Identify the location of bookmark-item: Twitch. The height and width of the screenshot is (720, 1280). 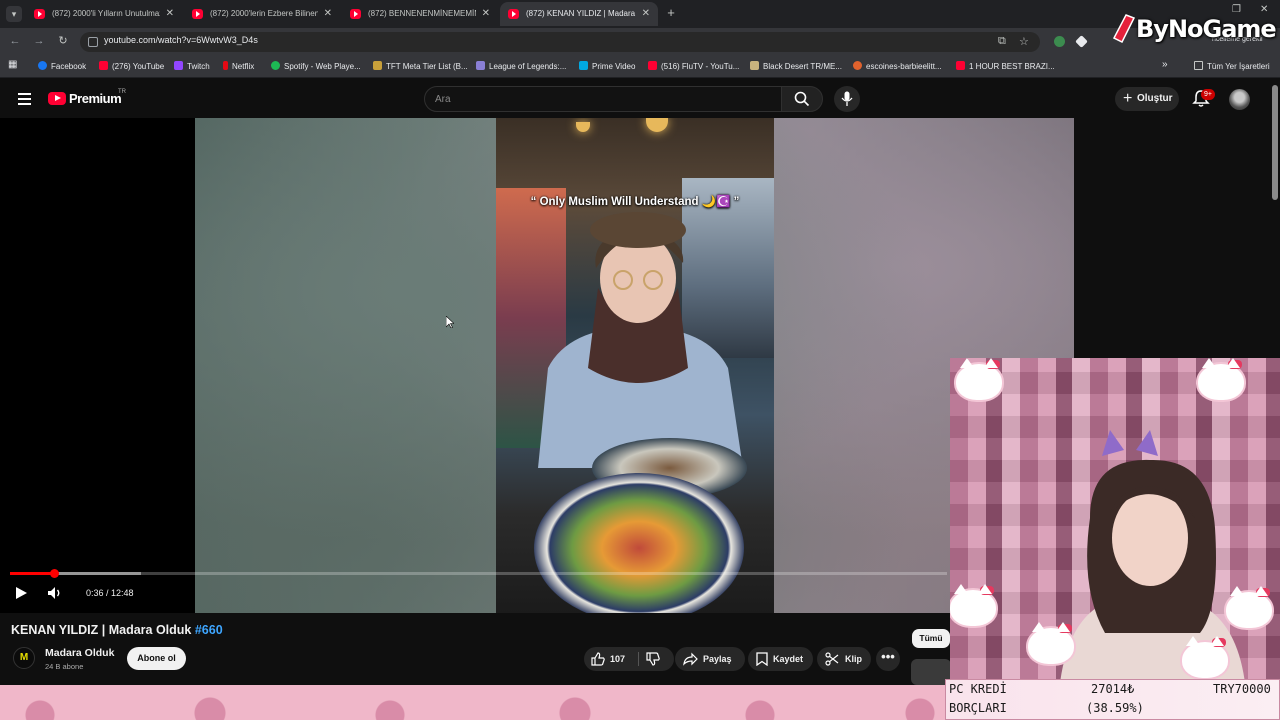
(192, 66).